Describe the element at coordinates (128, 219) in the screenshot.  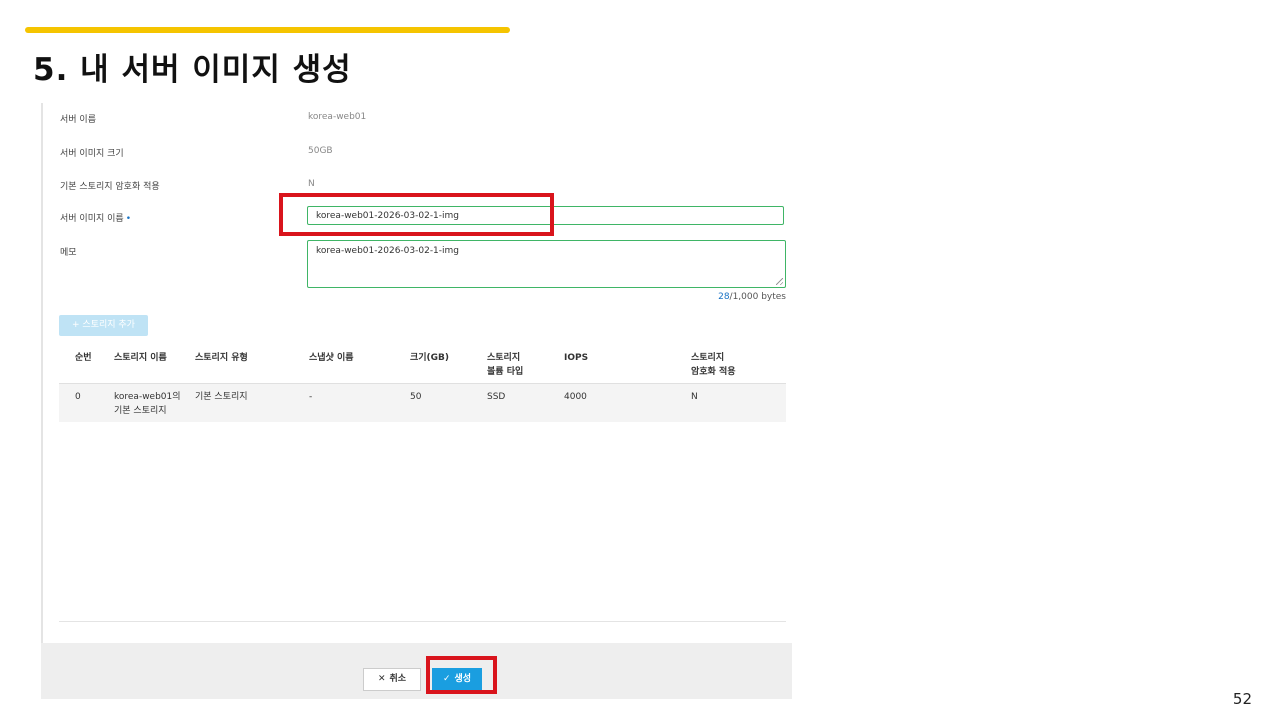
I see `required-marker: •` at that location.